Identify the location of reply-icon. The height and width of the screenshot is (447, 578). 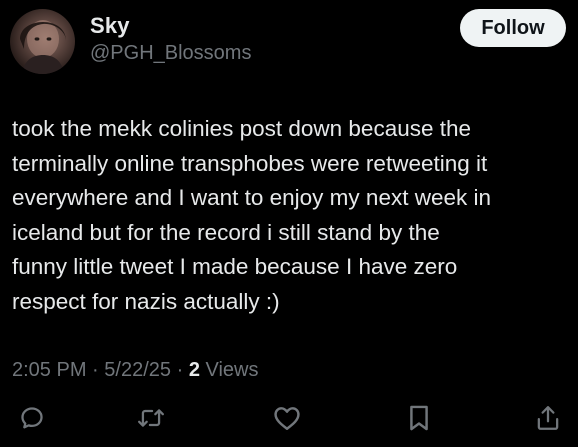
(32, 418).